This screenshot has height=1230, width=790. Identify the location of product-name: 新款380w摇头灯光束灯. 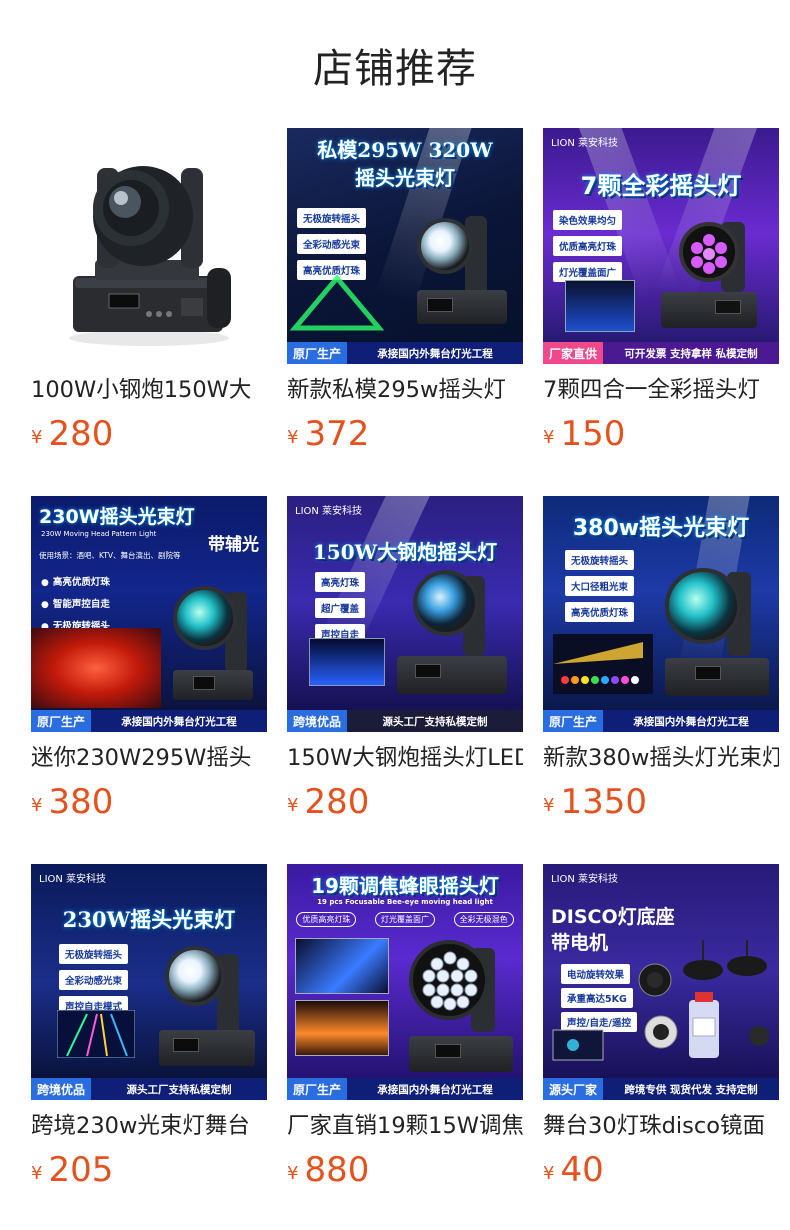
(661, 758).